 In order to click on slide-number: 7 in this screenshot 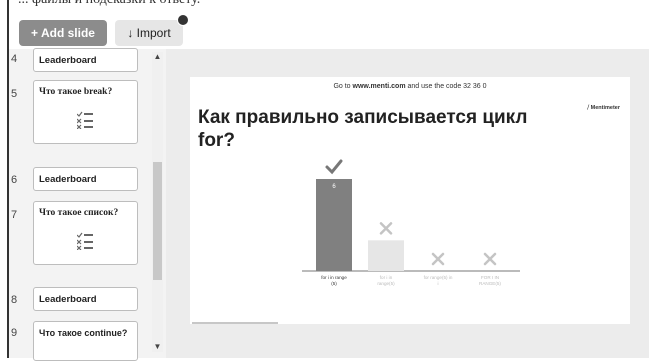, I will do `click(14, 215)`.